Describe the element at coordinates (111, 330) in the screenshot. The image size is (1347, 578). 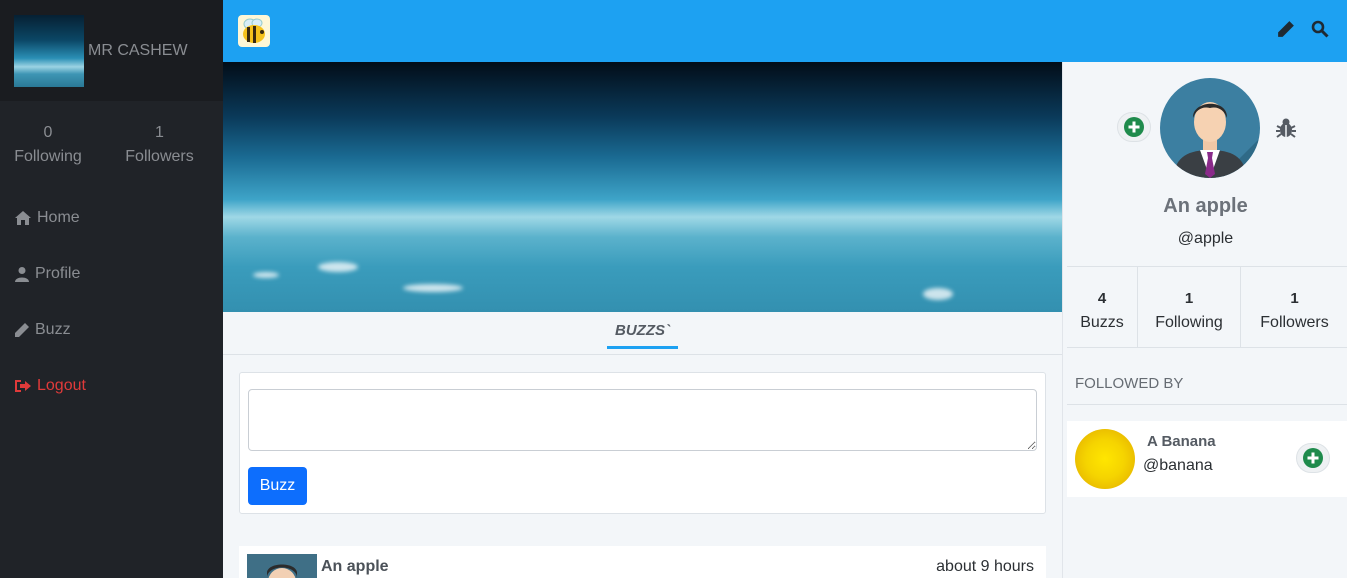
I see `sidebar-item-buzz: Buzz` at that location.